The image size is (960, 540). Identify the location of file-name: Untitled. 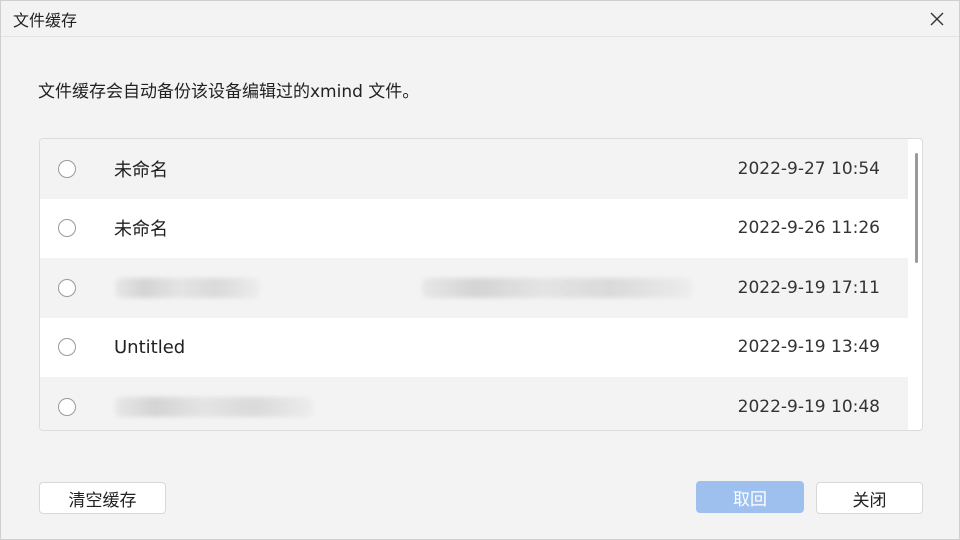
(150, 347).